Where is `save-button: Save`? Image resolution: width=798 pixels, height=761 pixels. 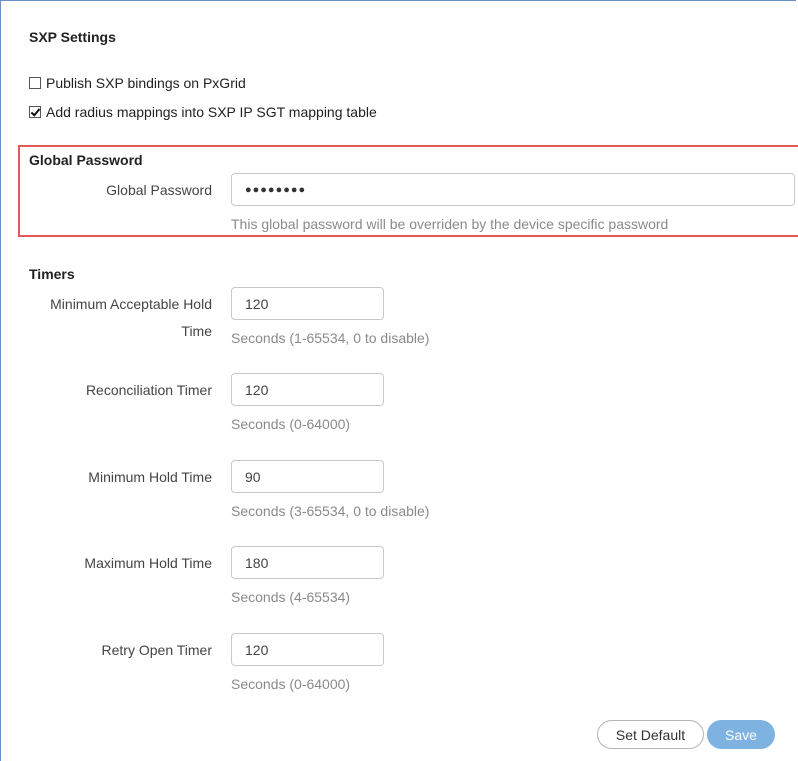 save-button: Save is located at coordinates (741, 734).